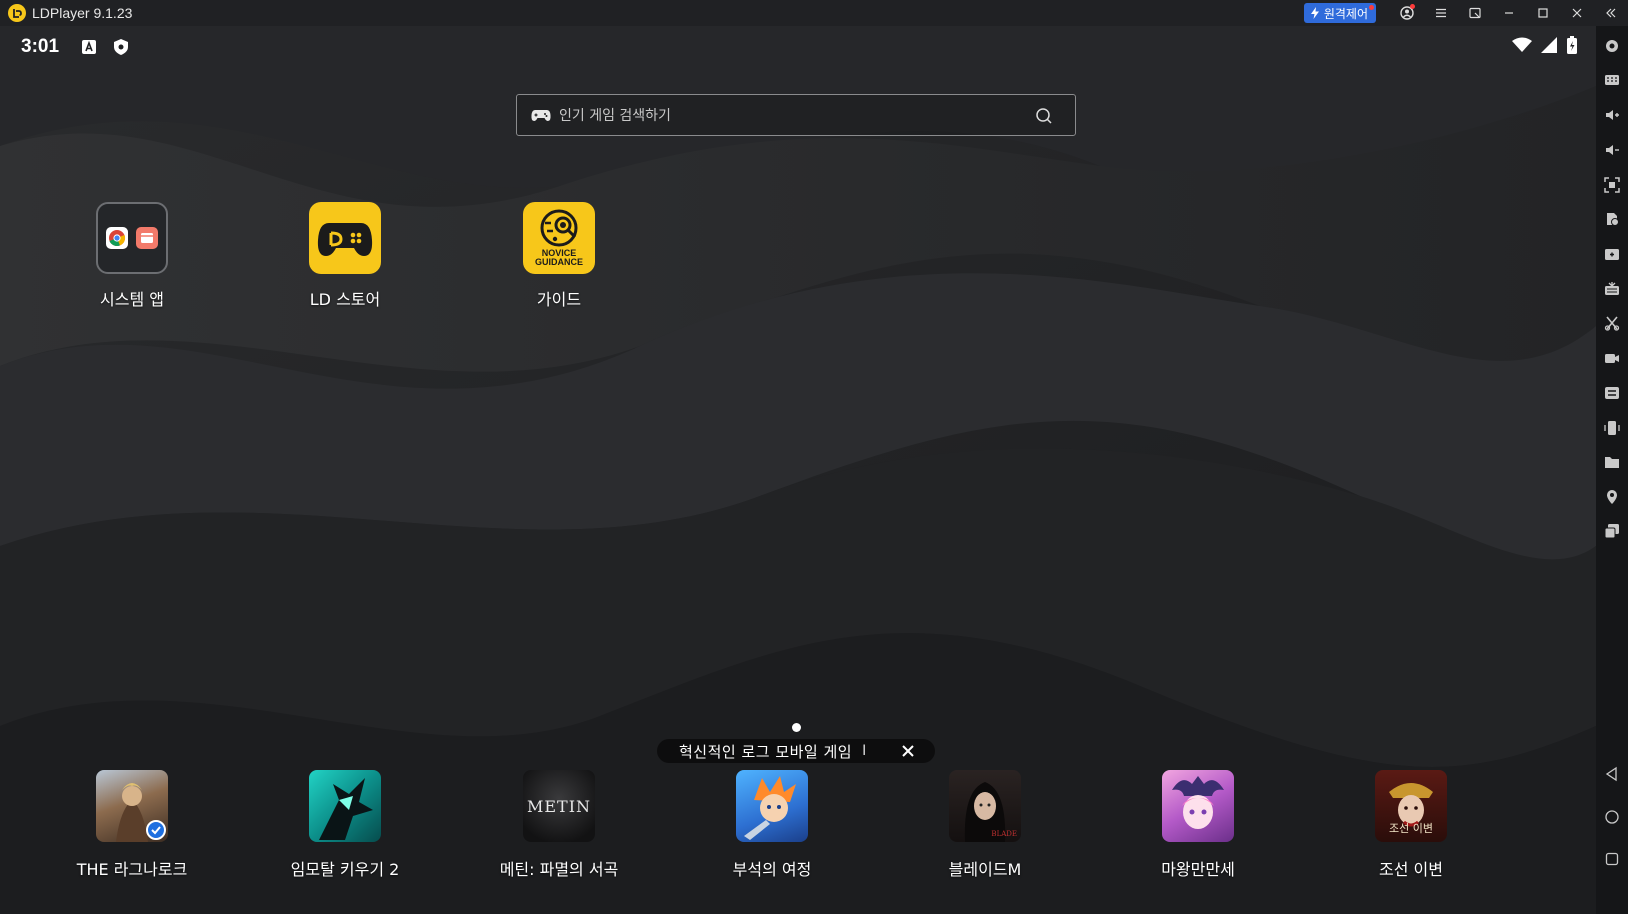 The image size is (1628, 914). I want to click on emulator-sidebar, so click(1612, 470).